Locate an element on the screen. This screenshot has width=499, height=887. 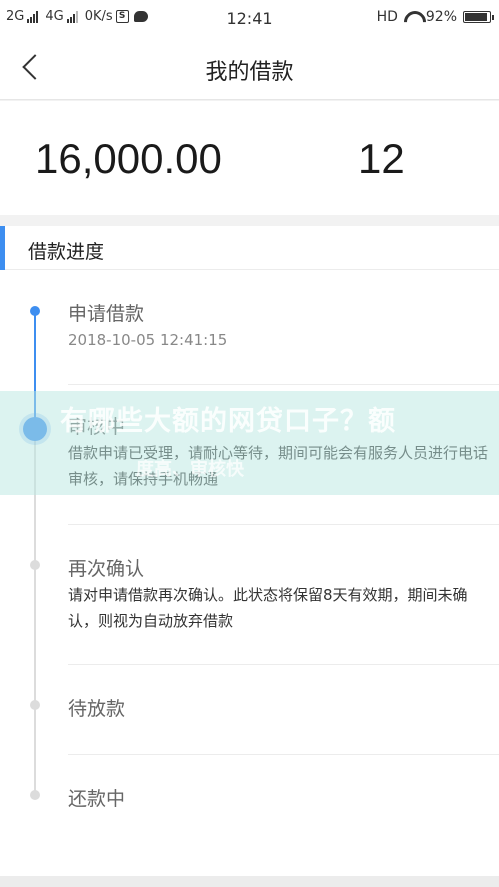
watermark-headline: 有哪些大额的网贷口子？额 is located at coordinates (228, 421).